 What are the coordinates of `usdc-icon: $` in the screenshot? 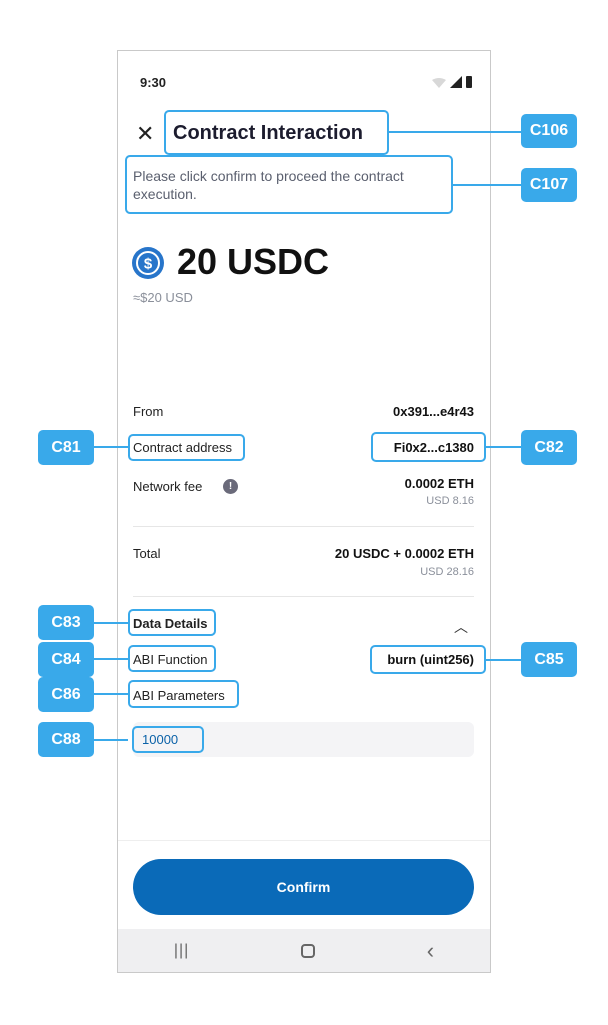 It's located at (148, 263).